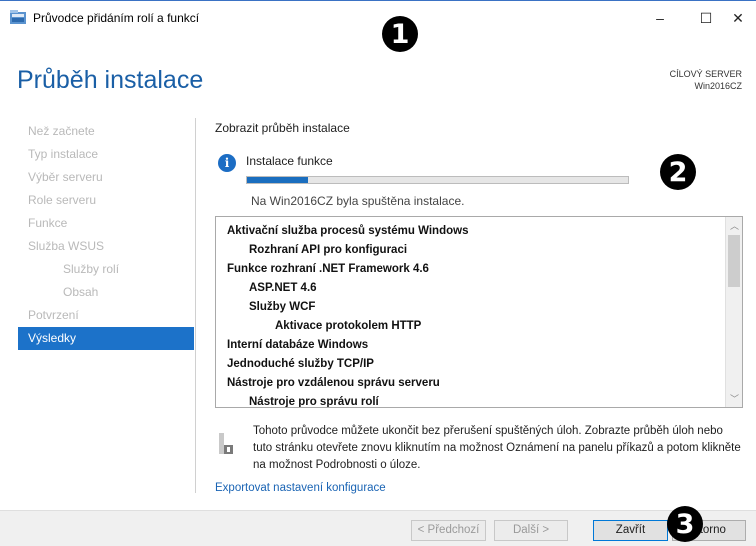 This screenshot has height=546, width=756. I want to click on target-server-name: Win2016CZ, so click(718, 86).